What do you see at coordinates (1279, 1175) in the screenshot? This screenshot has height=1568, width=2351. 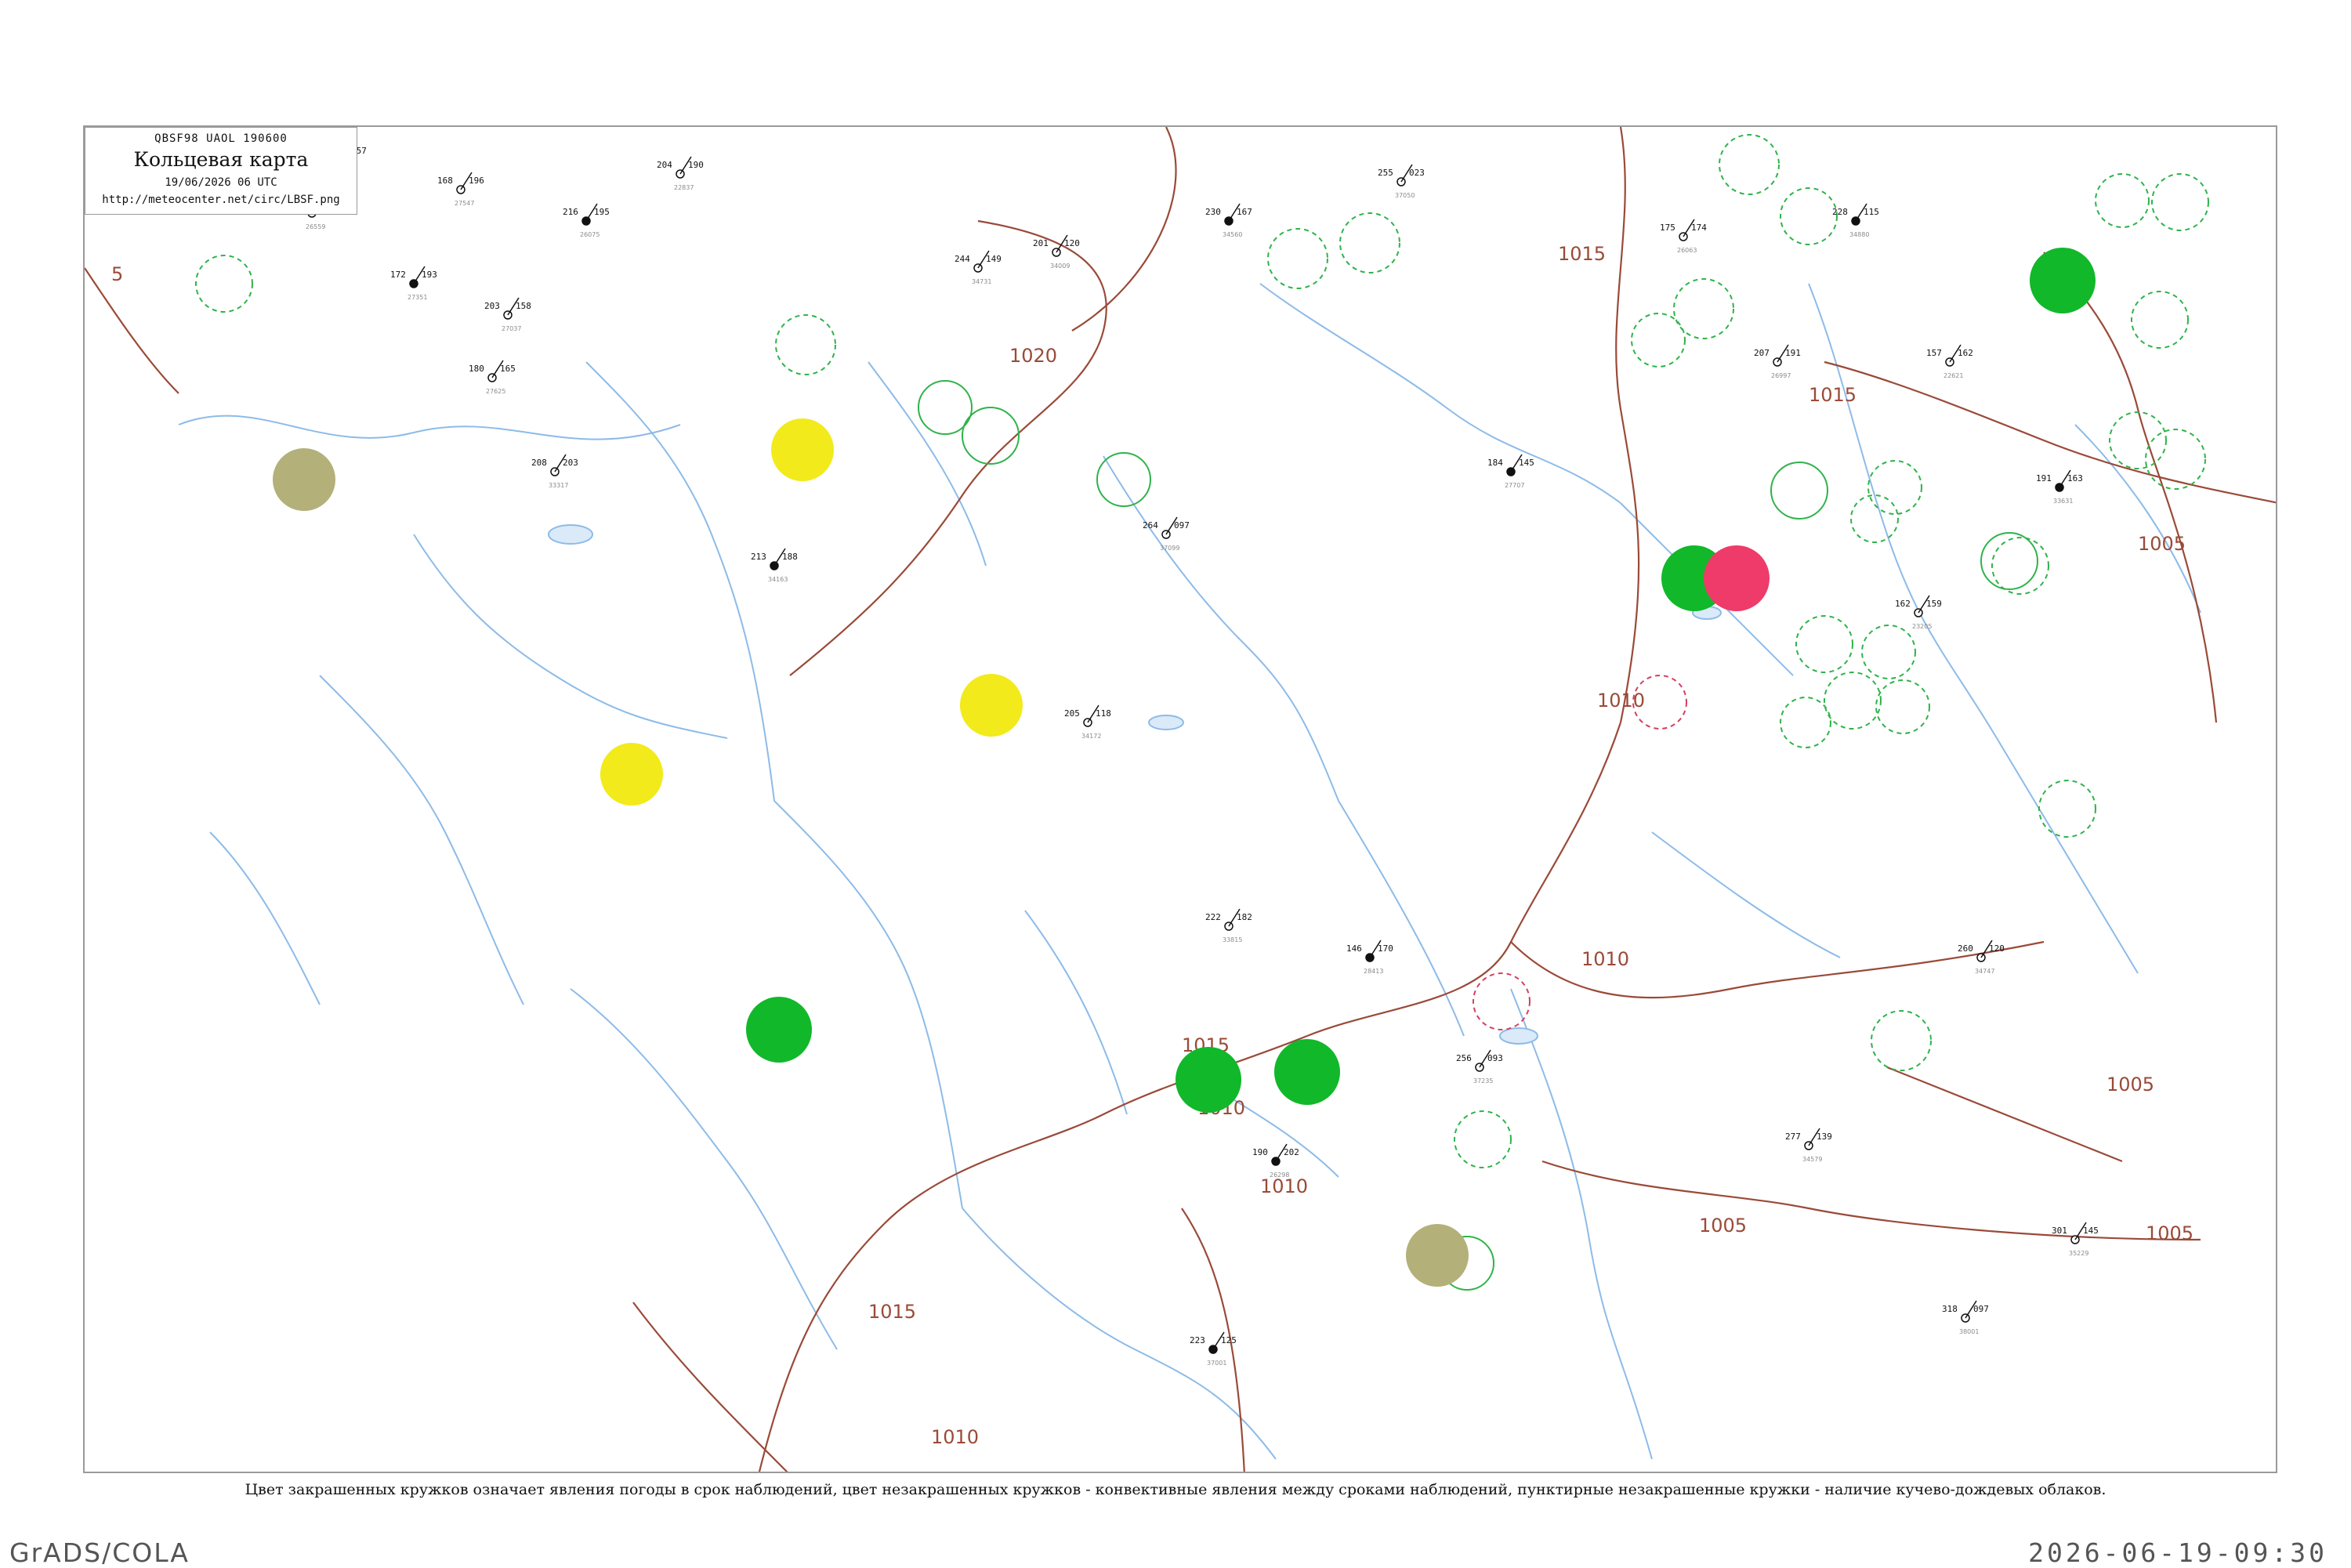 I see `station-id: 26298` at bounding box center [1279, 1175].